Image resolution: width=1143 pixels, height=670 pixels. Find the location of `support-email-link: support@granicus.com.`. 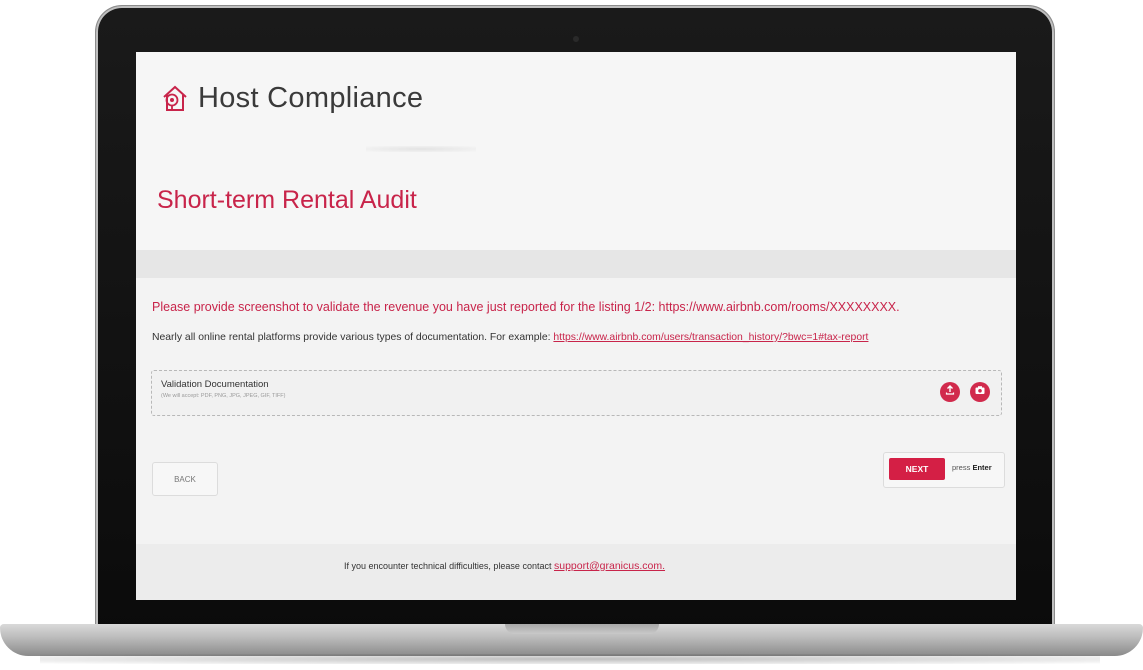

support-email-link: support@granicus.com. is located at coordinates (609, 566).